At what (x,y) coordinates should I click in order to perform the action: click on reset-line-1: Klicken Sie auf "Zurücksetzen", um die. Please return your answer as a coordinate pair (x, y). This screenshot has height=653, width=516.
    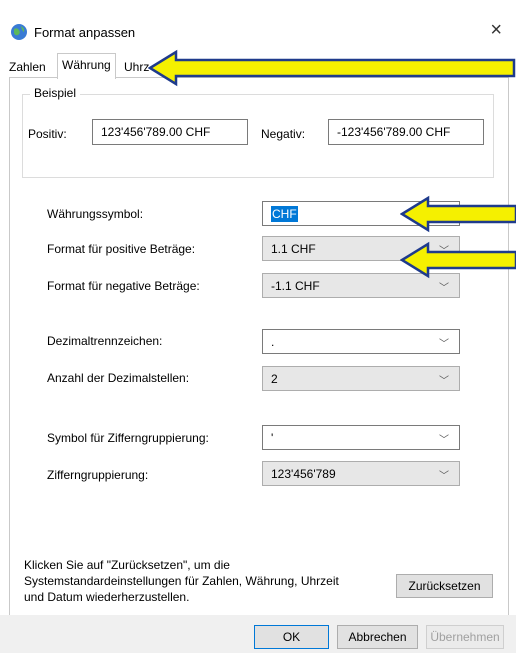
    Looking at the image, I should click on (127, 565).